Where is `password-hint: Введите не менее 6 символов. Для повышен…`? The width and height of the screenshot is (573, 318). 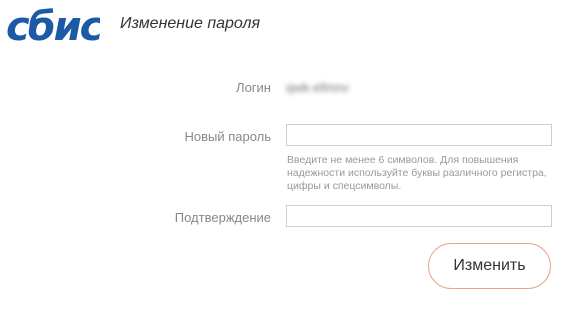
password-hint: Введите не менее 6 символов. Для повышен… is located at coordinates (417, 173).